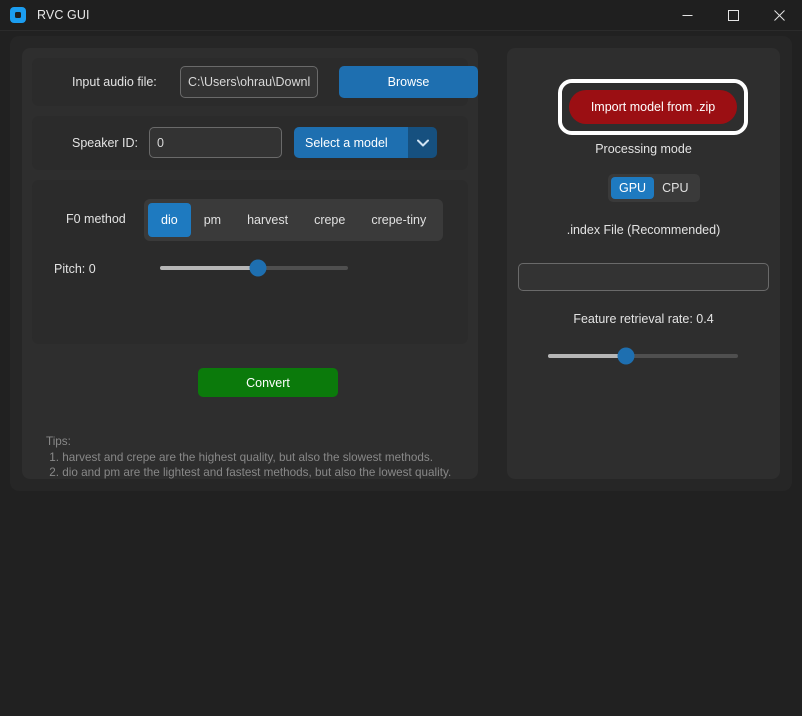 This screenshot has height=716, width=802. Describe the element at coordinates (258, 268) in the screenshot. I see `pitch-slider-handle` at that location.